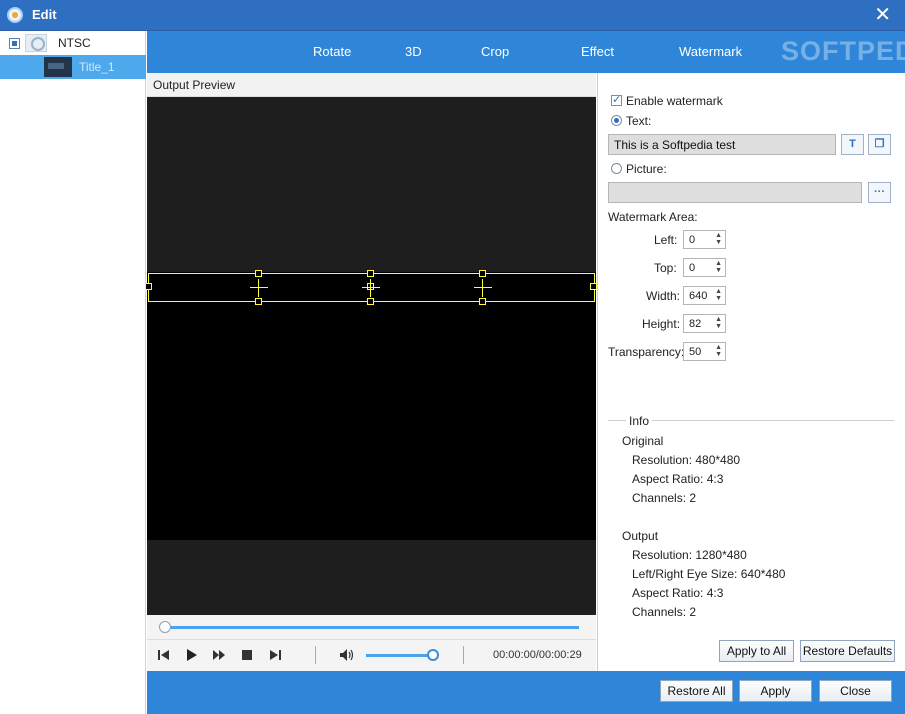  What do you see at coordinates (526, 692) in the screenshot?
I see `bottom-bar: Restore All Apply Close` at bounding box center [526, 692].